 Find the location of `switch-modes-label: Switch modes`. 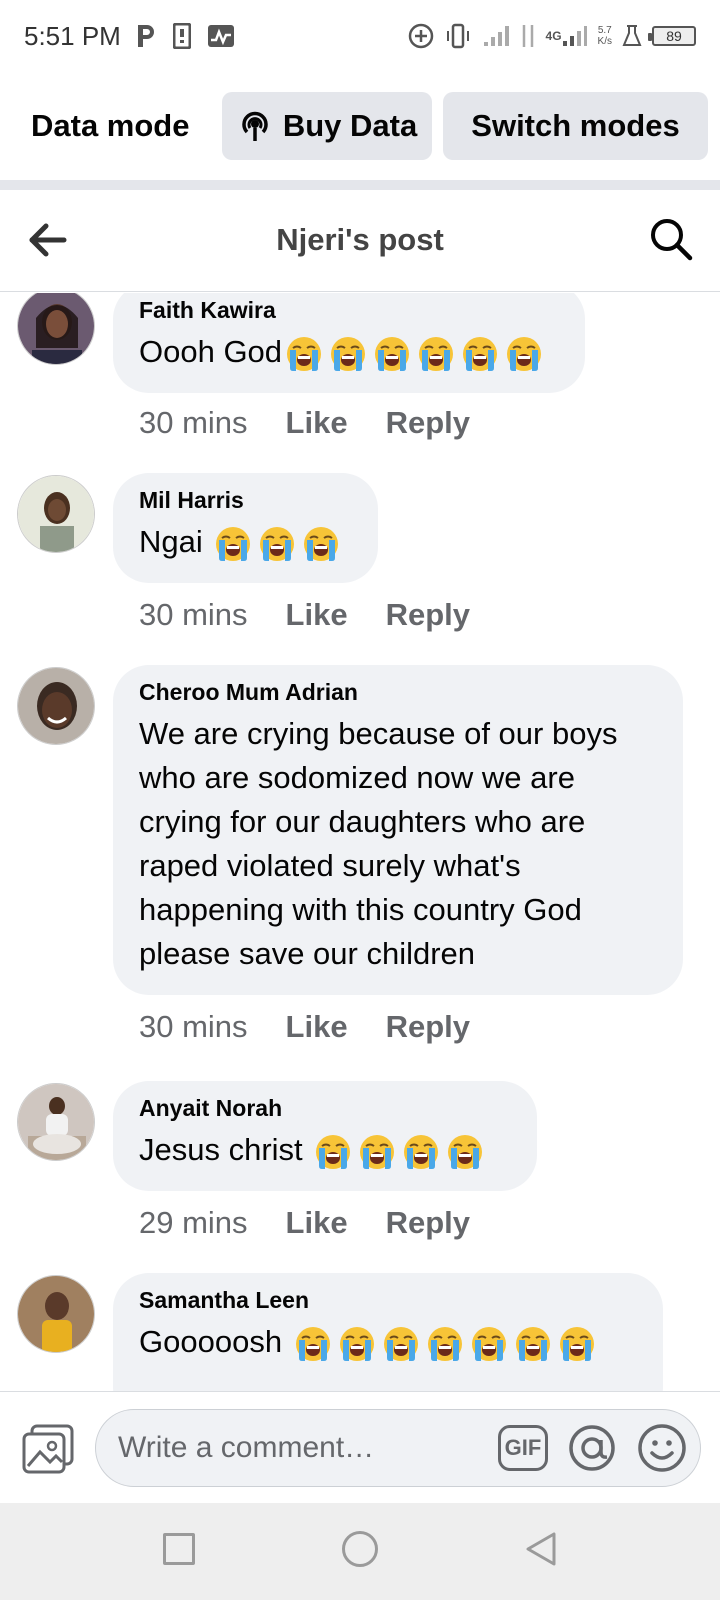

switch-modes-label: Switch modes is located at coordinates (575, 125).